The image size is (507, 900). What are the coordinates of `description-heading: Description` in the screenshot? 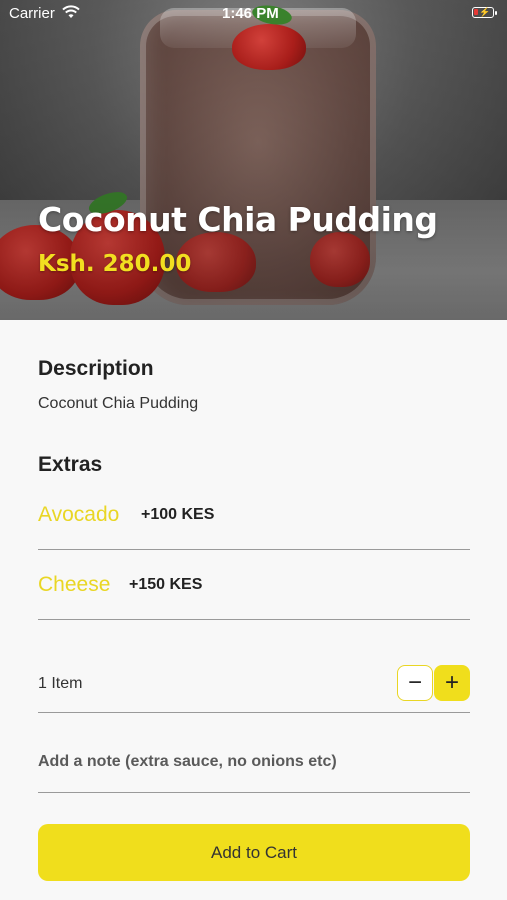 It's located at (96, 368).